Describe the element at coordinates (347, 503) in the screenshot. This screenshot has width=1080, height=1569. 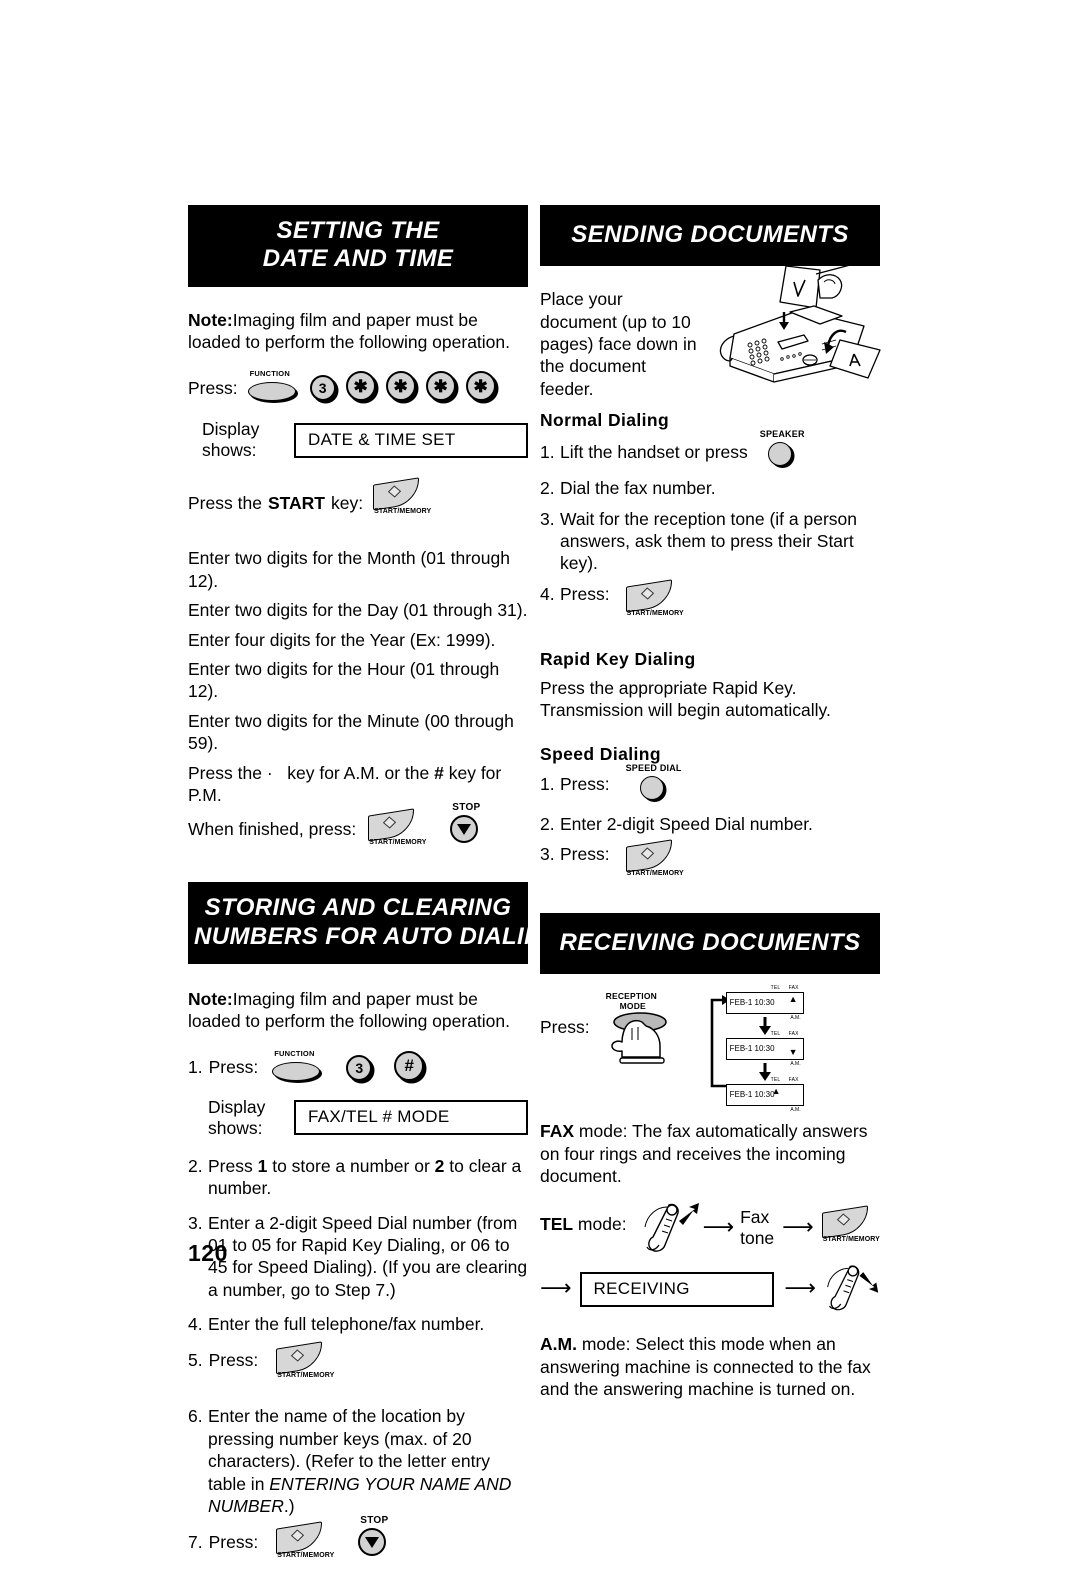
I see `press-start-post: key:` at that location.